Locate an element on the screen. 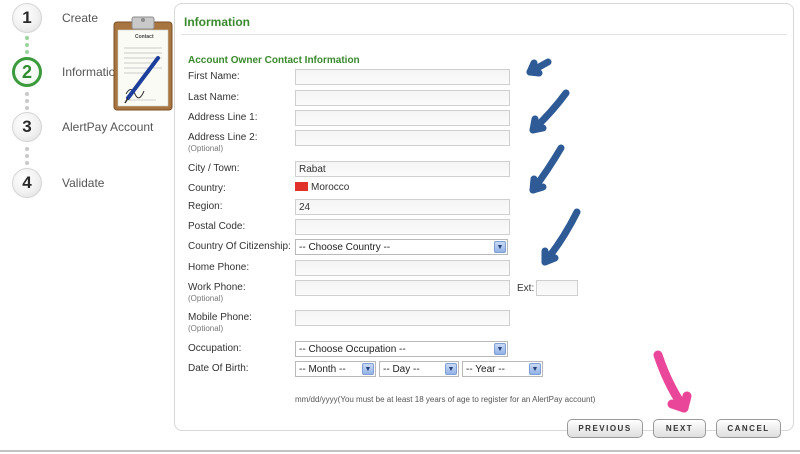 The width and height of the screenshot is (800, 454). previous-button: PREVIOUS is located at coordinates (605, 428).